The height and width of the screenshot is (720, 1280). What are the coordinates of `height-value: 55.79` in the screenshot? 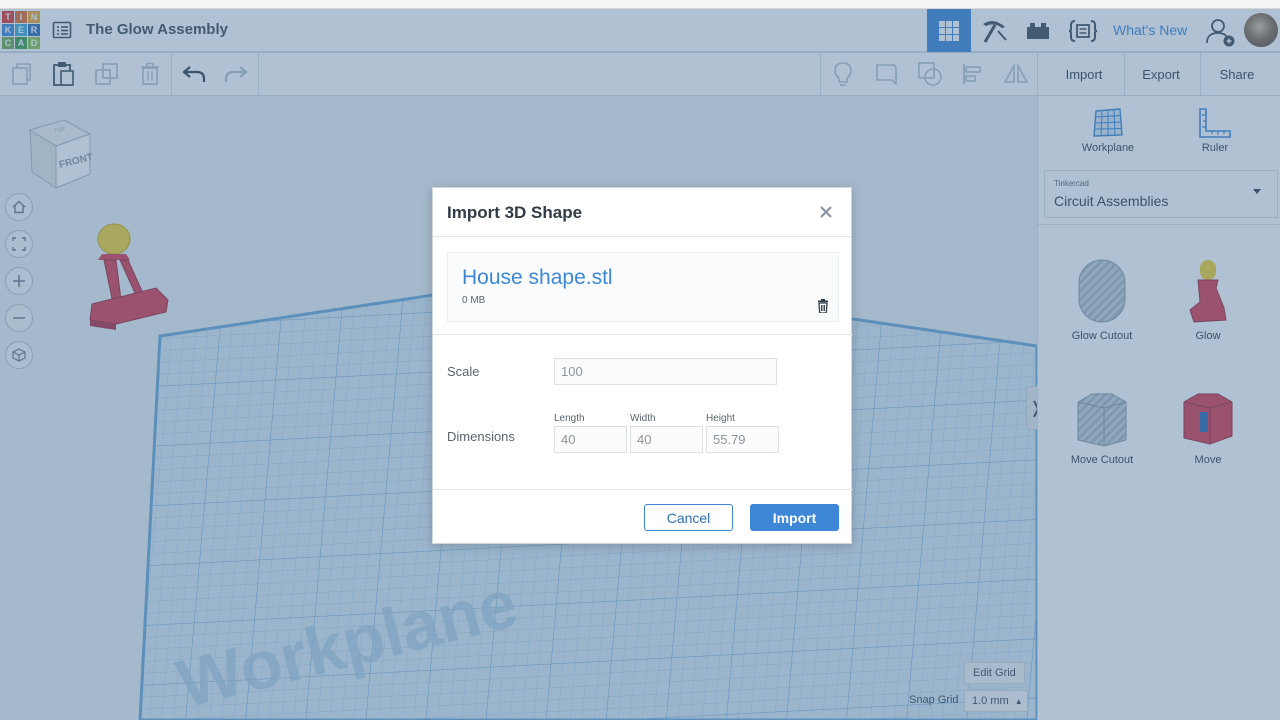 It's located at (729, 439).